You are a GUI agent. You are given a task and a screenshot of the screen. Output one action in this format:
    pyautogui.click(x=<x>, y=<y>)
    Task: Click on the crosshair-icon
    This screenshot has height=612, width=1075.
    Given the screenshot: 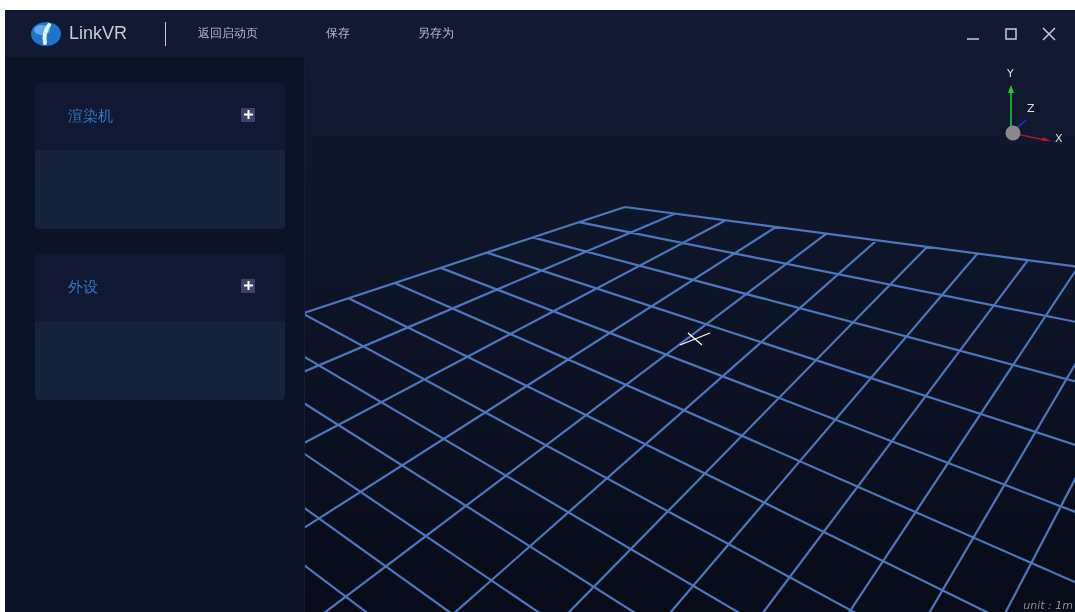 What is the action you would take?
    pyautogui.click(x=695, y=339)
    